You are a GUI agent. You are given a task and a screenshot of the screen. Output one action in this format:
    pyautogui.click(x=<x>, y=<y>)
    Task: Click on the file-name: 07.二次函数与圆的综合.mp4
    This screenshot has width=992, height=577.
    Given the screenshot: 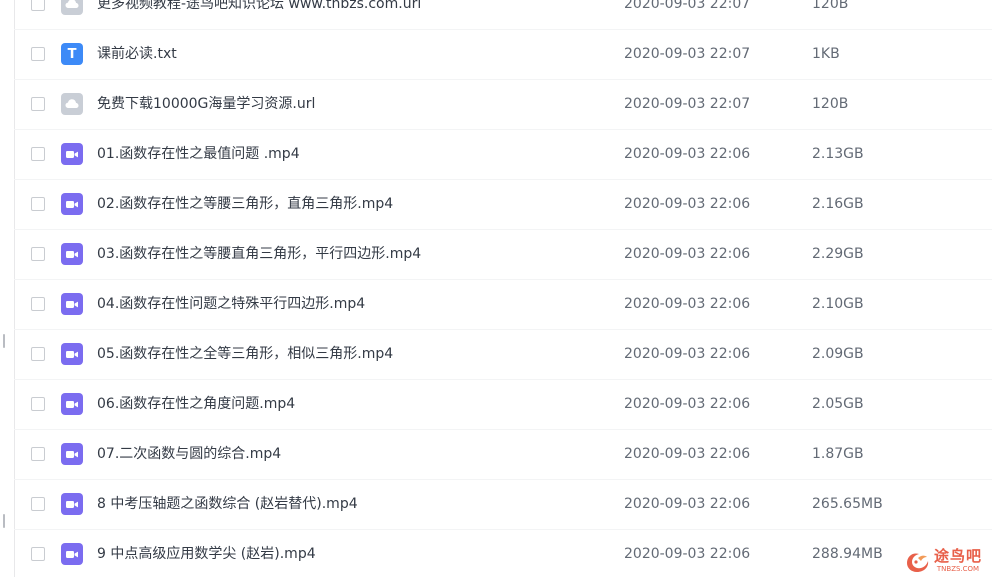 What is the action you would take?
    pyautogui.click(x=189, y=454)
    